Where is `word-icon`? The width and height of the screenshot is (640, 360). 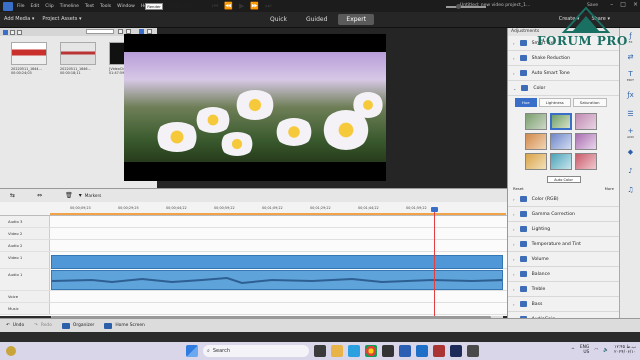 word-icon is located at coordinates (405, 351).